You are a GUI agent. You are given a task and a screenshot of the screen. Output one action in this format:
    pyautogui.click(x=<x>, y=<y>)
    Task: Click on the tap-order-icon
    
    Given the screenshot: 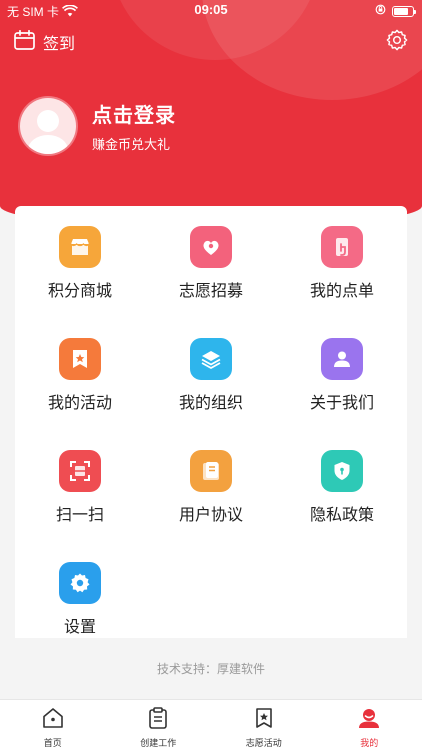 What is the action you would take?
    pyautogui.click(x=342, y=247)
    